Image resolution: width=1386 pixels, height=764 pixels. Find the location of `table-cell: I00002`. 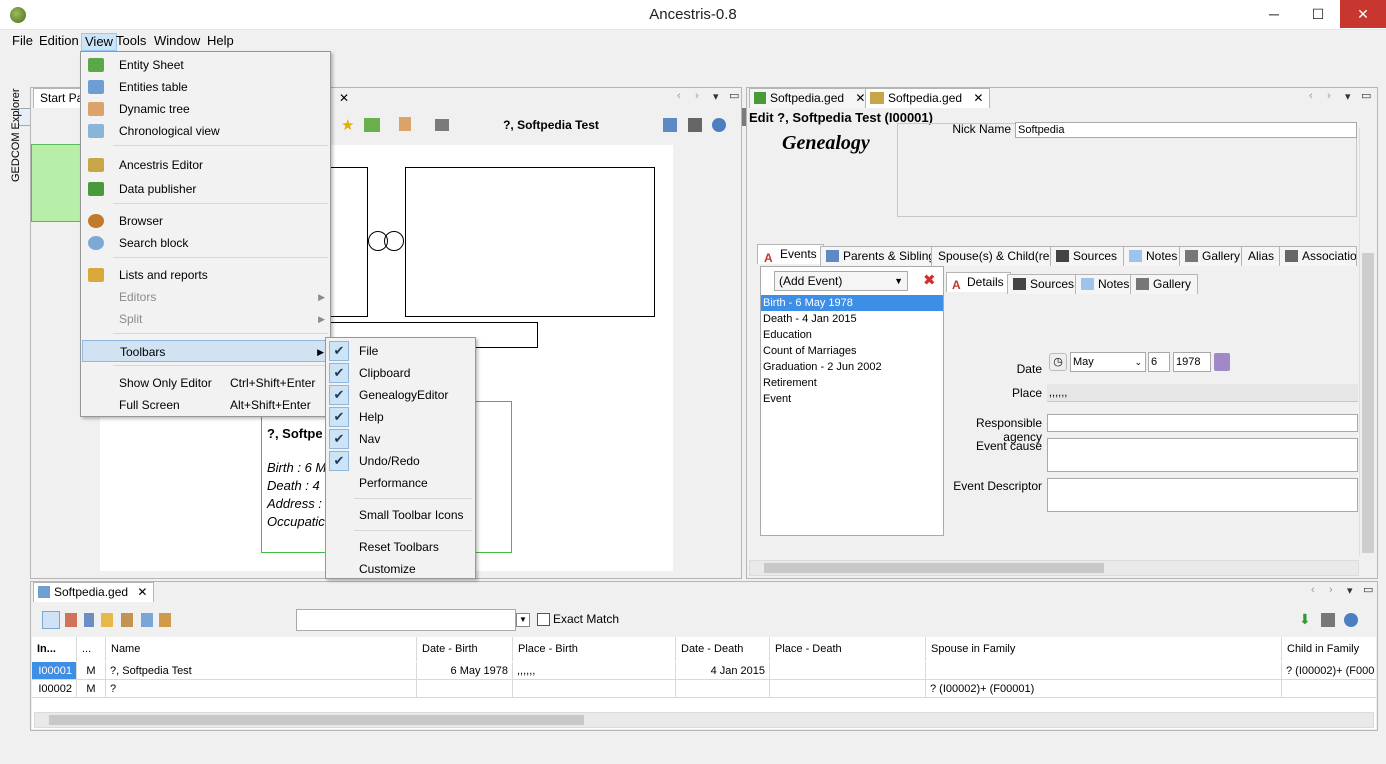

table-cell: I00002 is located at coordinates (54, 689).